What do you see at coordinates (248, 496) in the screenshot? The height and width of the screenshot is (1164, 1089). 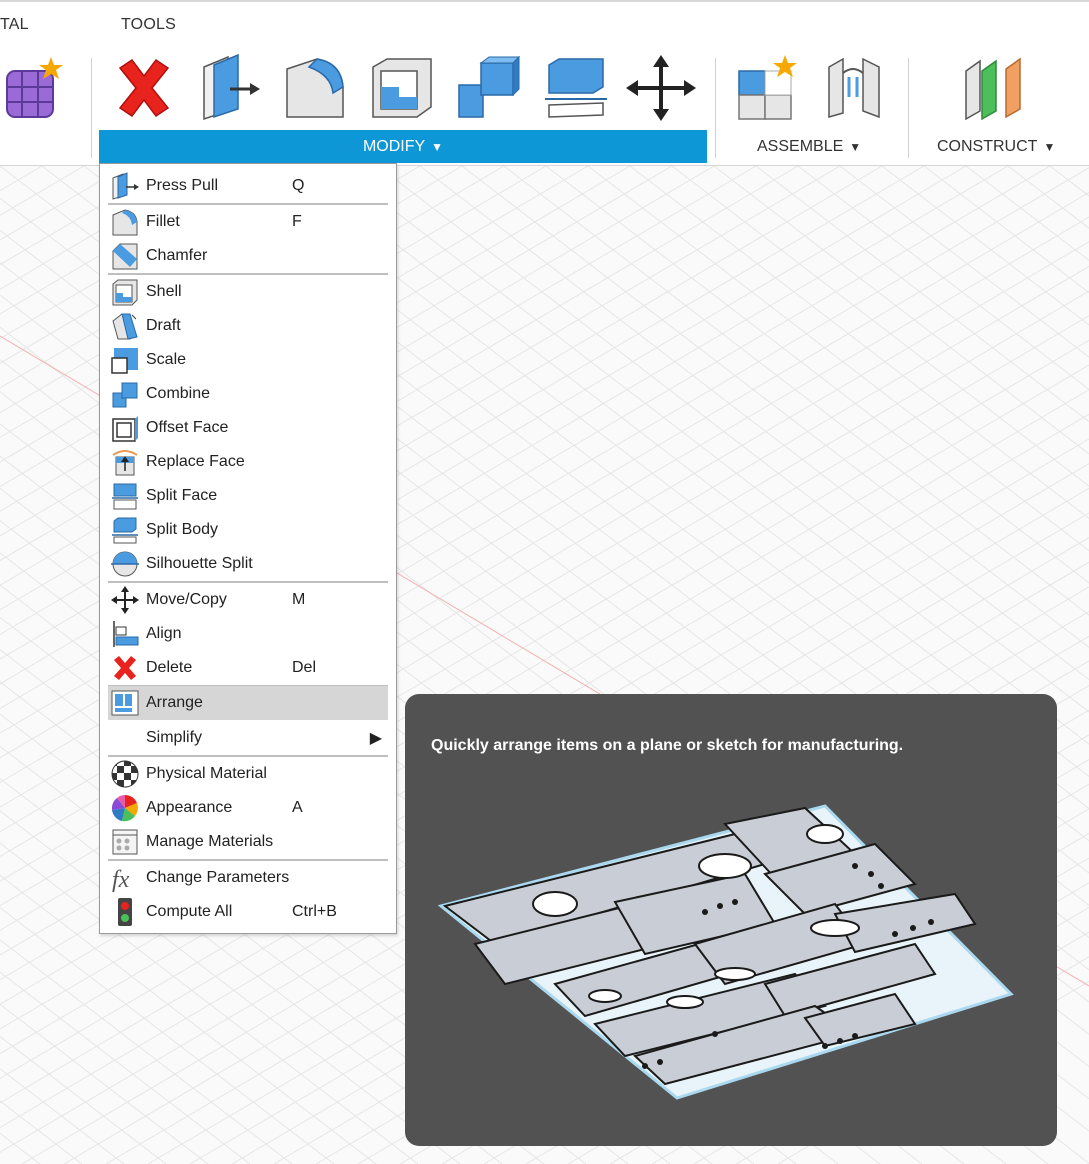 I see `menu-item-split-face: Split Face` at bounding box center [248, 496].